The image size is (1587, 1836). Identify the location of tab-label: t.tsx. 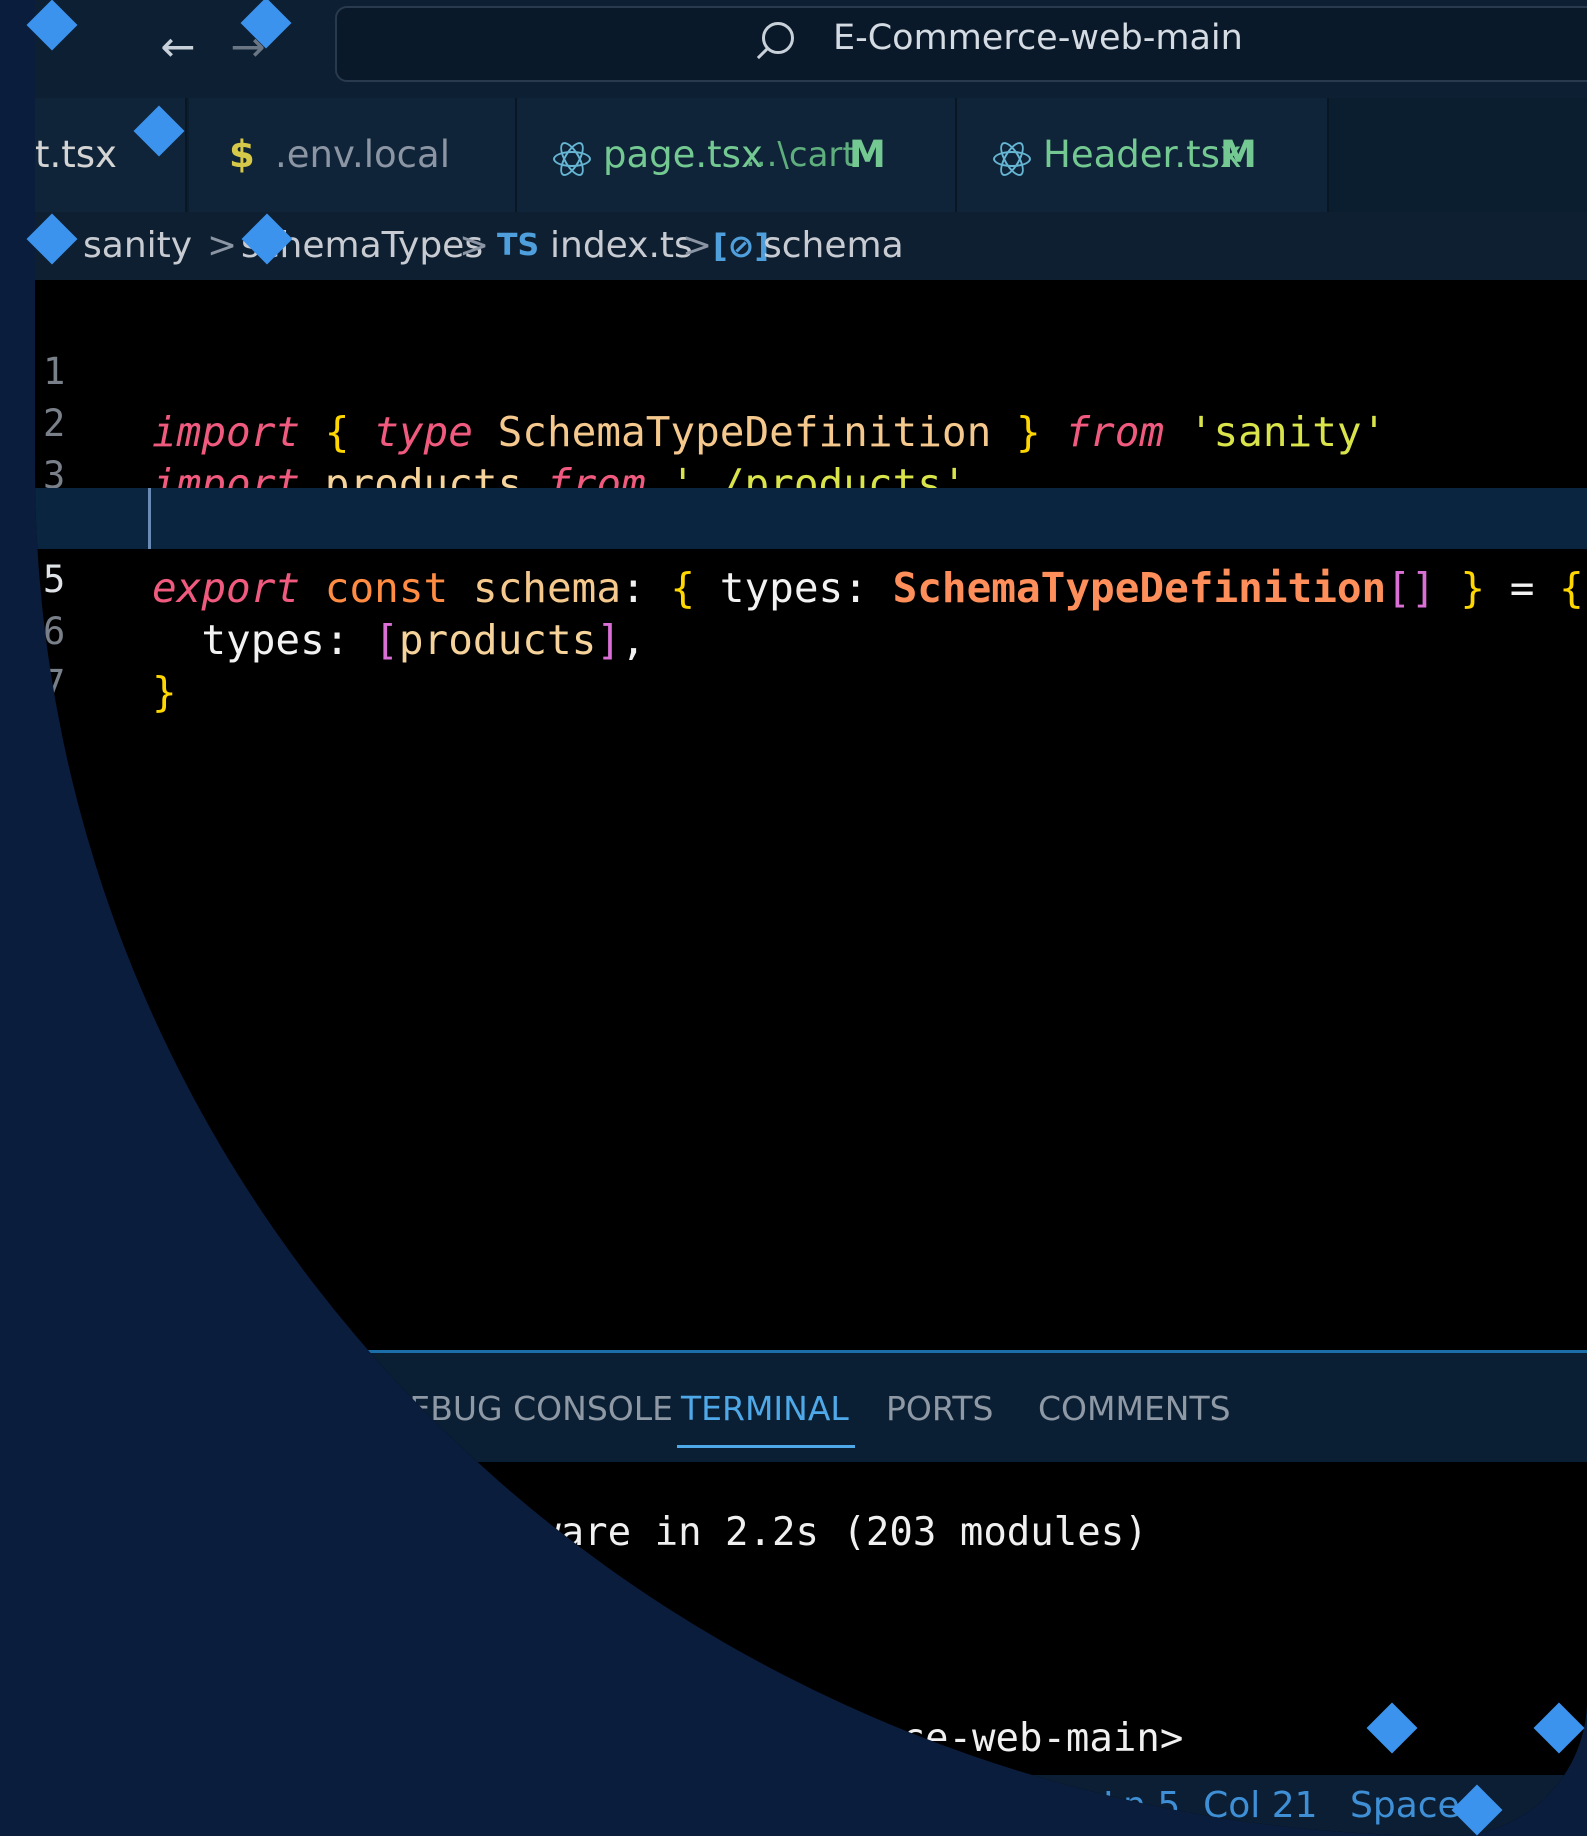
(76, 154).